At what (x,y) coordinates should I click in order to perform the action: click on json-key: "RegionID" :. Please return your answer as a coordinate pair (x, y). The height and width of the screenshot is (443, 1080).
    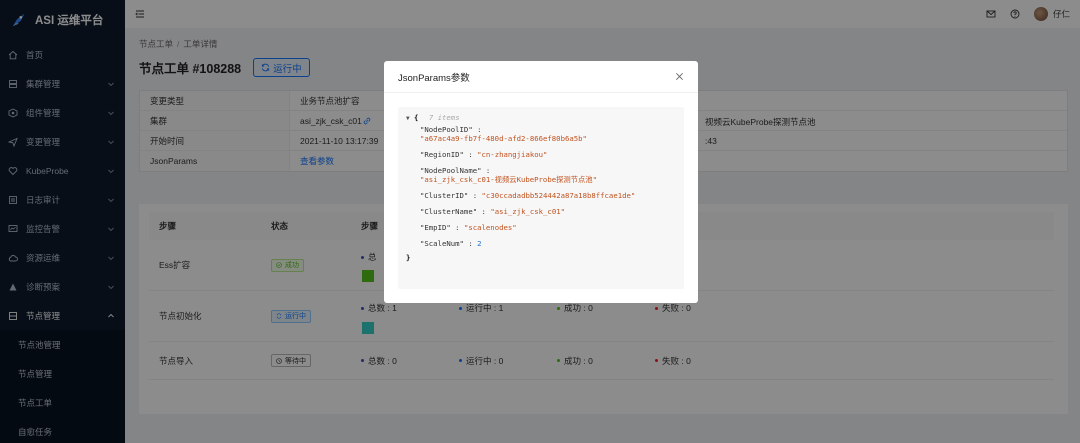
    Looking at the image, I should click on (446, 154).